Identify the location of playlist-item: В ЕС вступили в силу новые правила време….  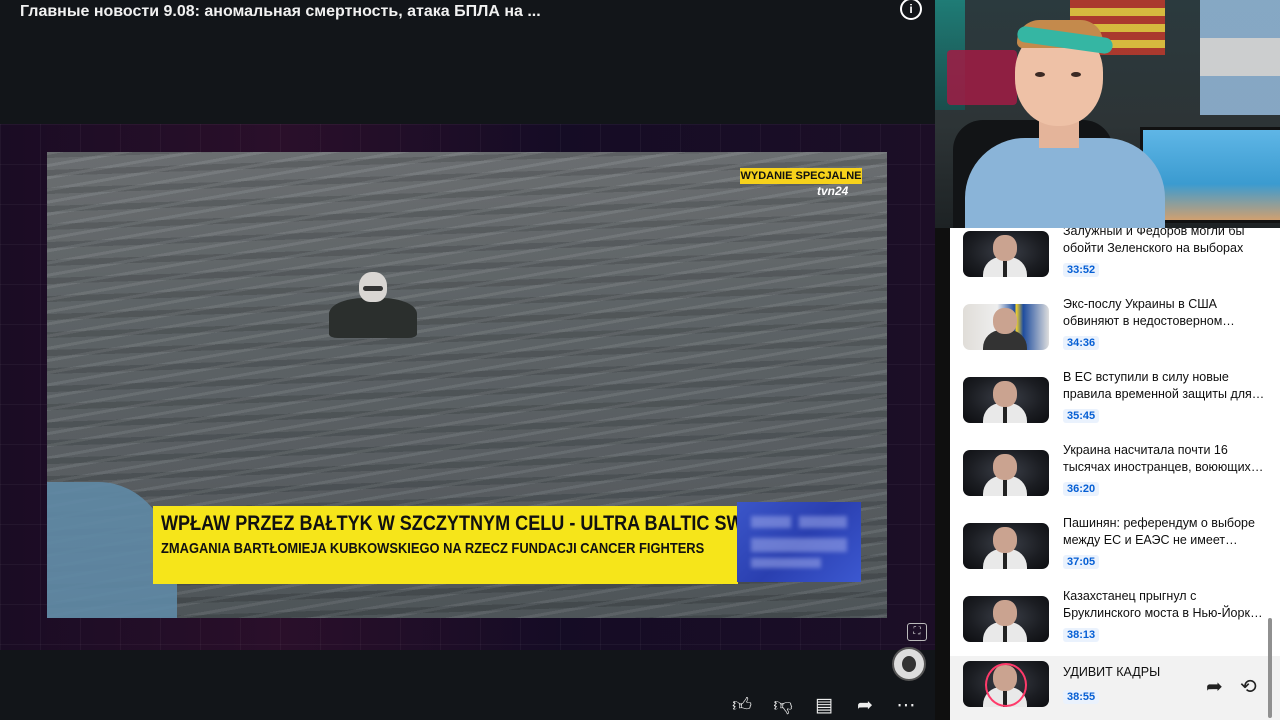
(1115, 408).